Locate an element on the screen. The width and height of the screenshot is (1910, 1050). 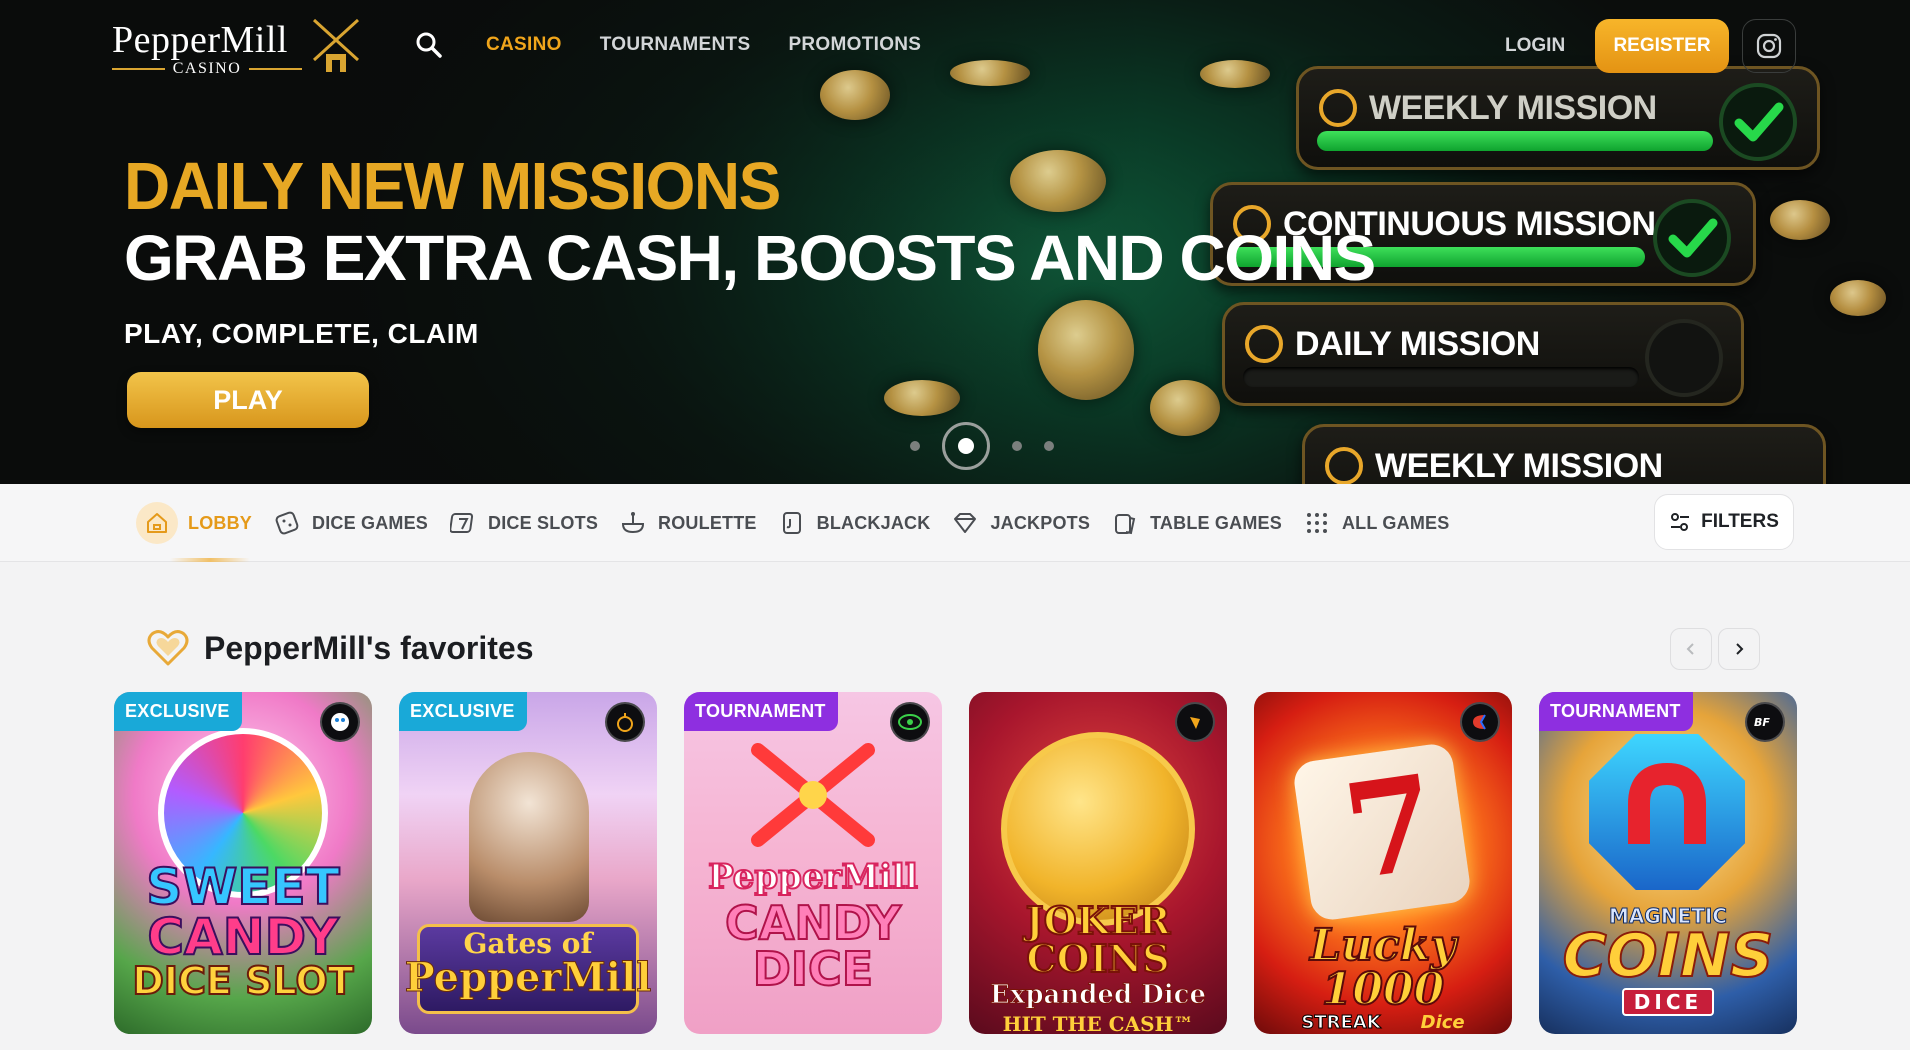
cards-icon is located at coordinates (792, 523).